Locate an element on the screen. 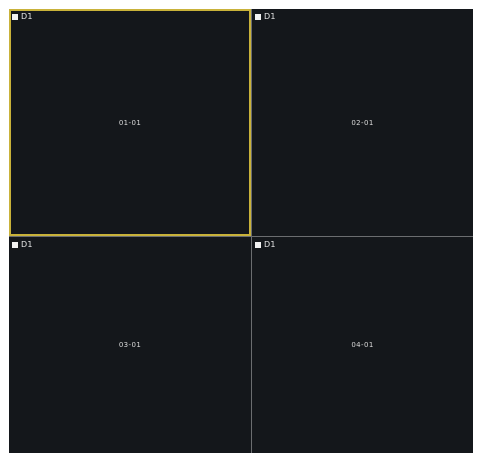  channel-label: 01-01 is located at coordinates (130, 122).